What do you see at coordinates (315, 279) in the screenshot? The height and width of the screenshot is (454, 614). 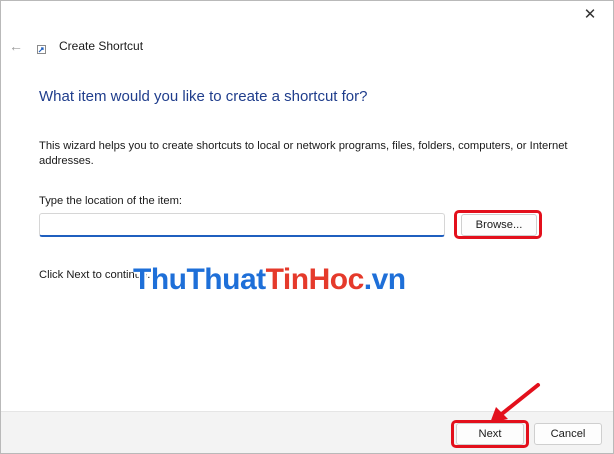 I see `watermark-part2: TinHoc` at bounding box center [315, 279].